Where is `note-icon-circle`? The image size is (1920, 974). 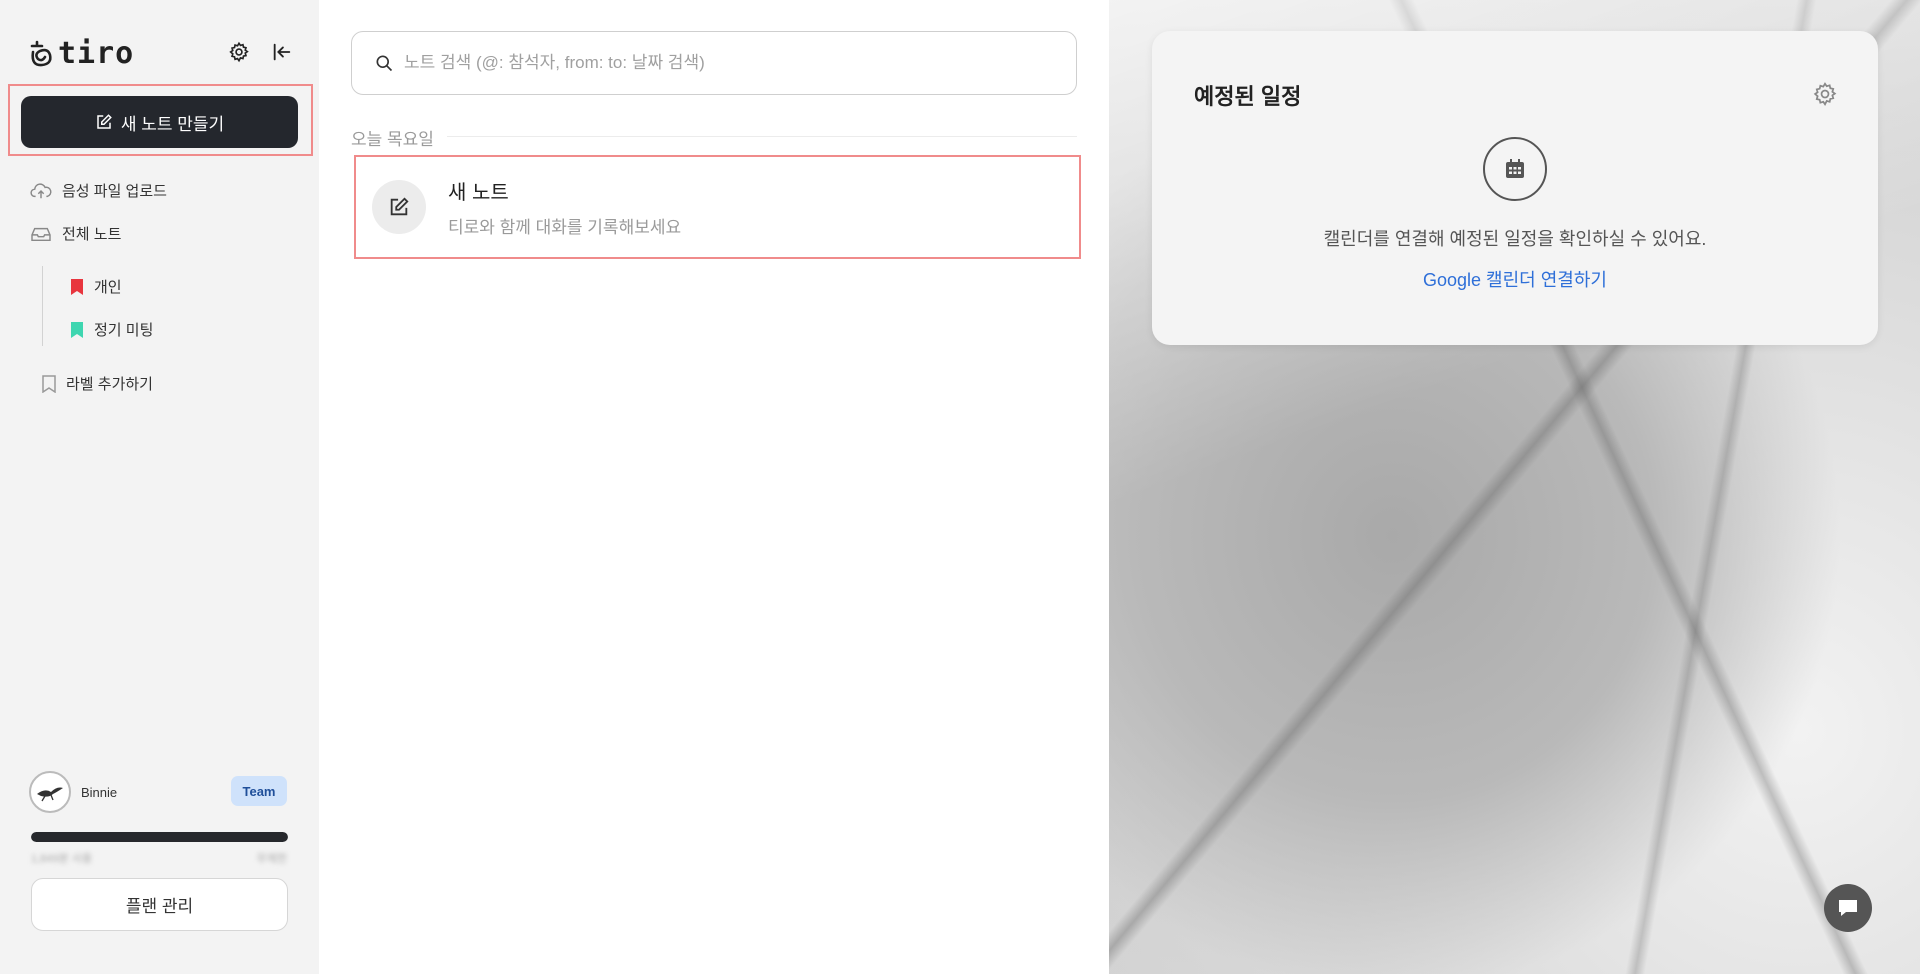
note-icon-circle is located at coordinates (399, 207).